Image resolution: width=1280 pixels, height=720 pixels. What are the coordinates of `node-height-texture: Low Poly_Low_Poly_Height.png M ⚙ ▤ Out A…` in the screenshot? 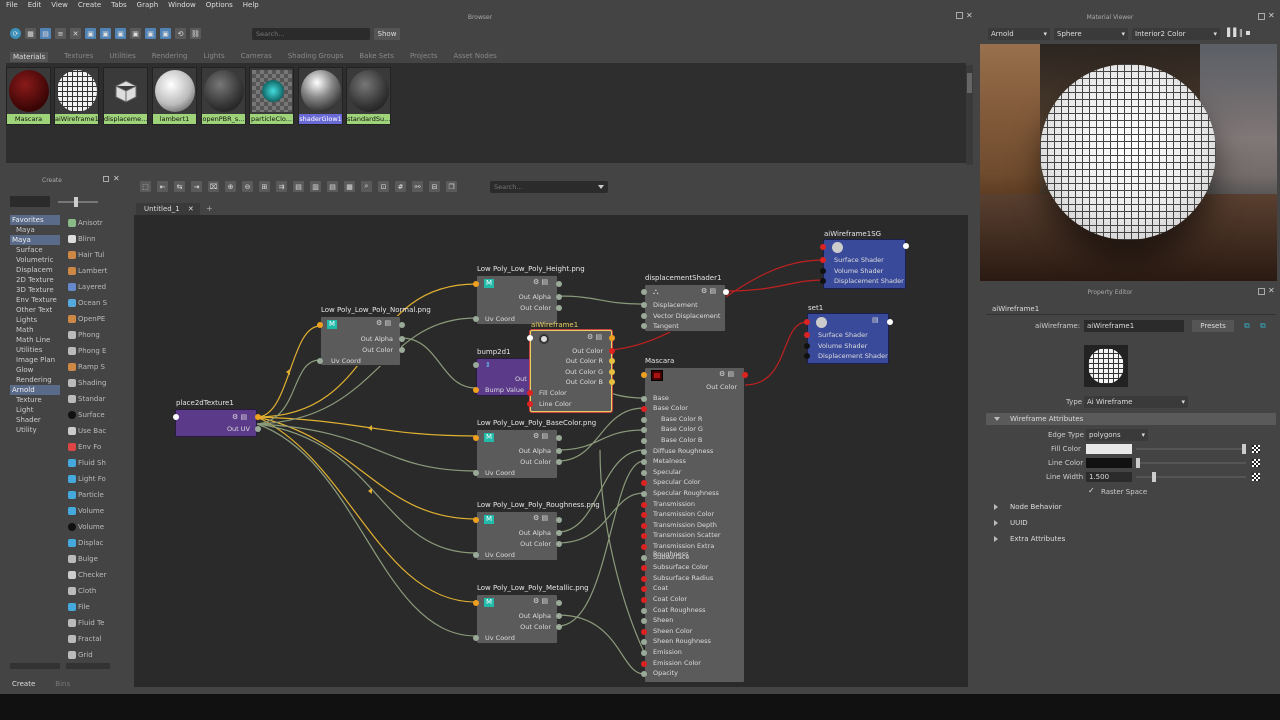 It's located at (529, 295).